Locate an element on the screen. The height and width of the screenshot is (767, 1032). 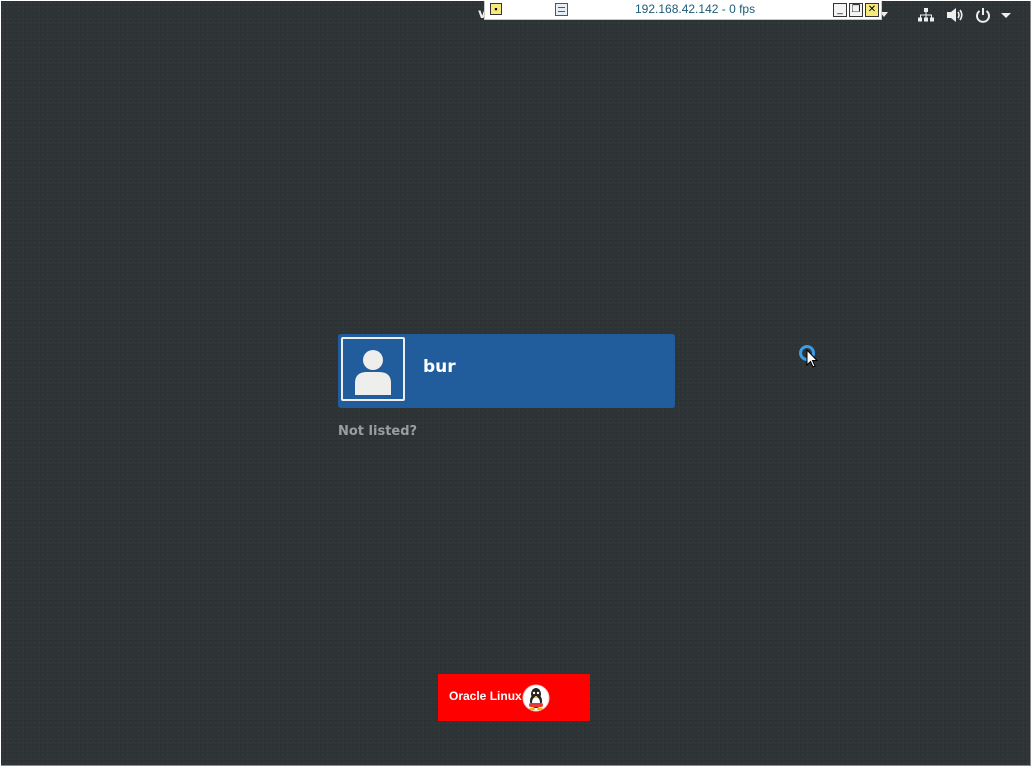
vnc-connection-title: 192.168.42.142 - 0 fps is located at coordinates (695, 9).